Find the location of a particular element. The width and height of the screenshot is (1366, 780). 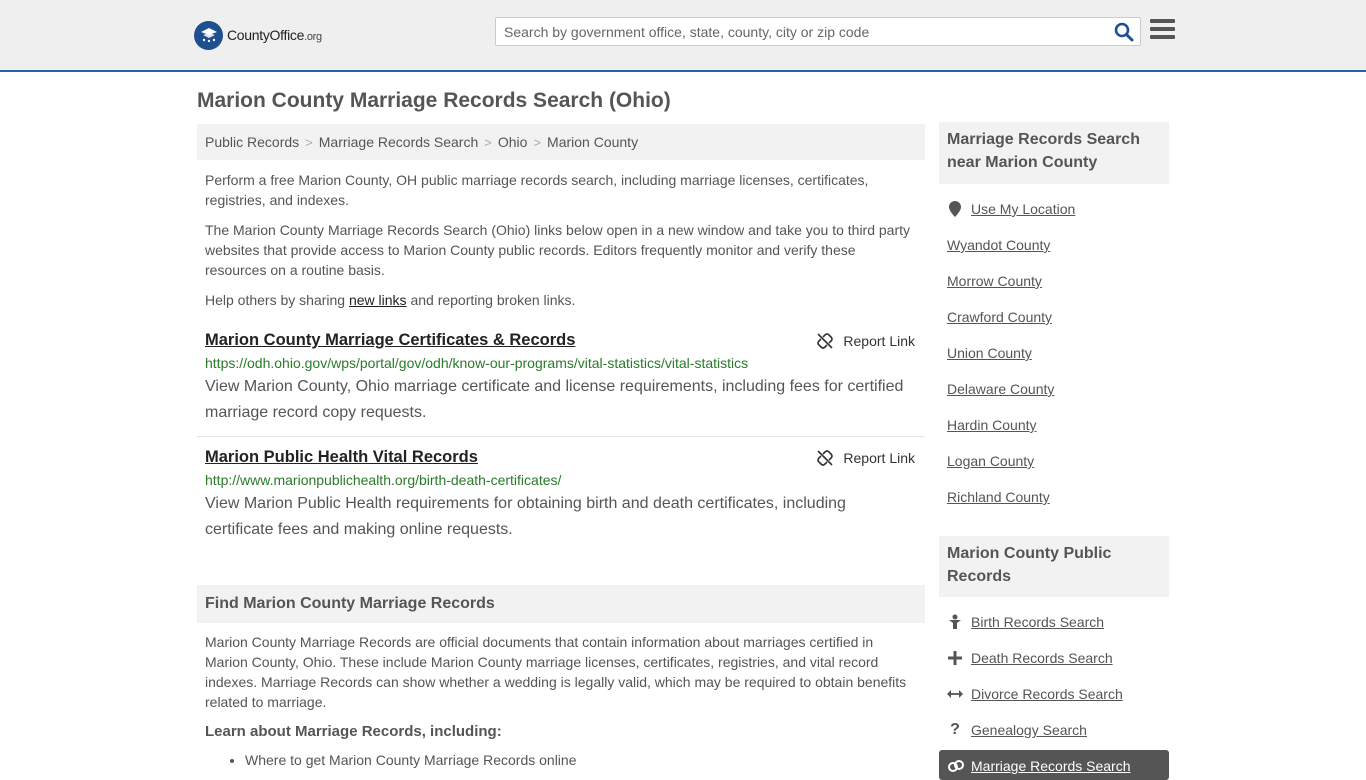

sidebar-public-heading: Marion County Public Records is located at coordinates (1054, 566).